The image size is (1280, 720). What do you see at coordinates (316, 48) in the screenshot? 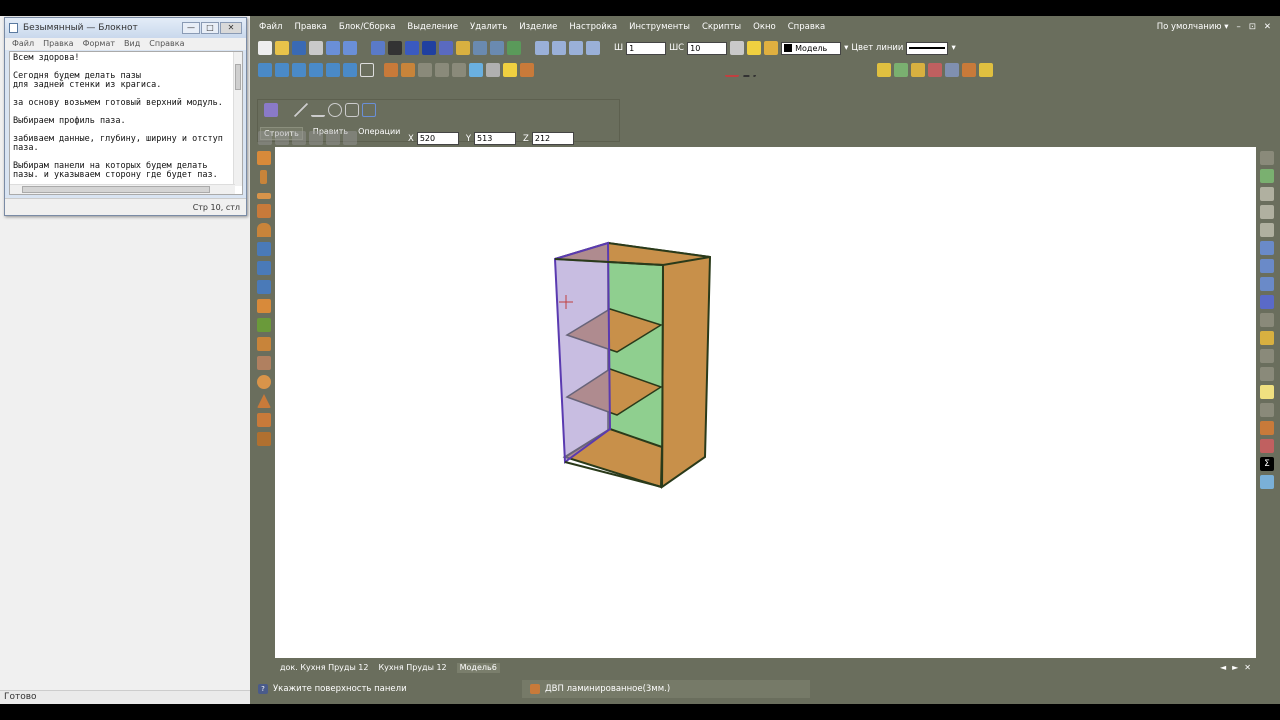
I see `print-icon` at bounding box center [316, 48].